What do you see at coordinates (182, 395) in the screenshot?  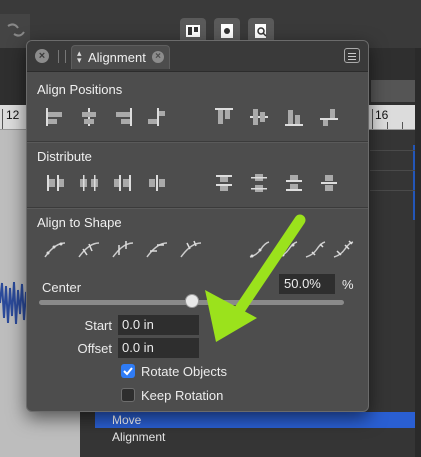 I see `keep-rotation-label: Keep Rotation` at bounding box center [182, 395].